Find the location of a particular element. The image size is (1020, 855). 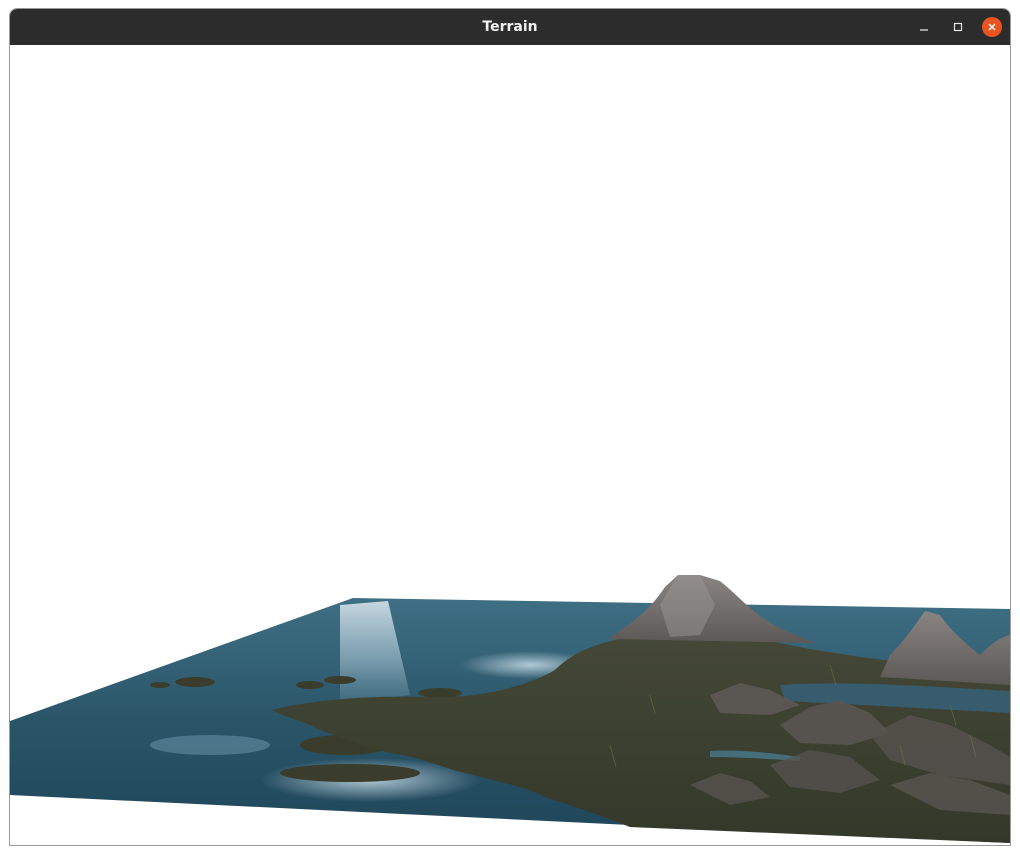

maximize-button is located at coordinates (958, 27).